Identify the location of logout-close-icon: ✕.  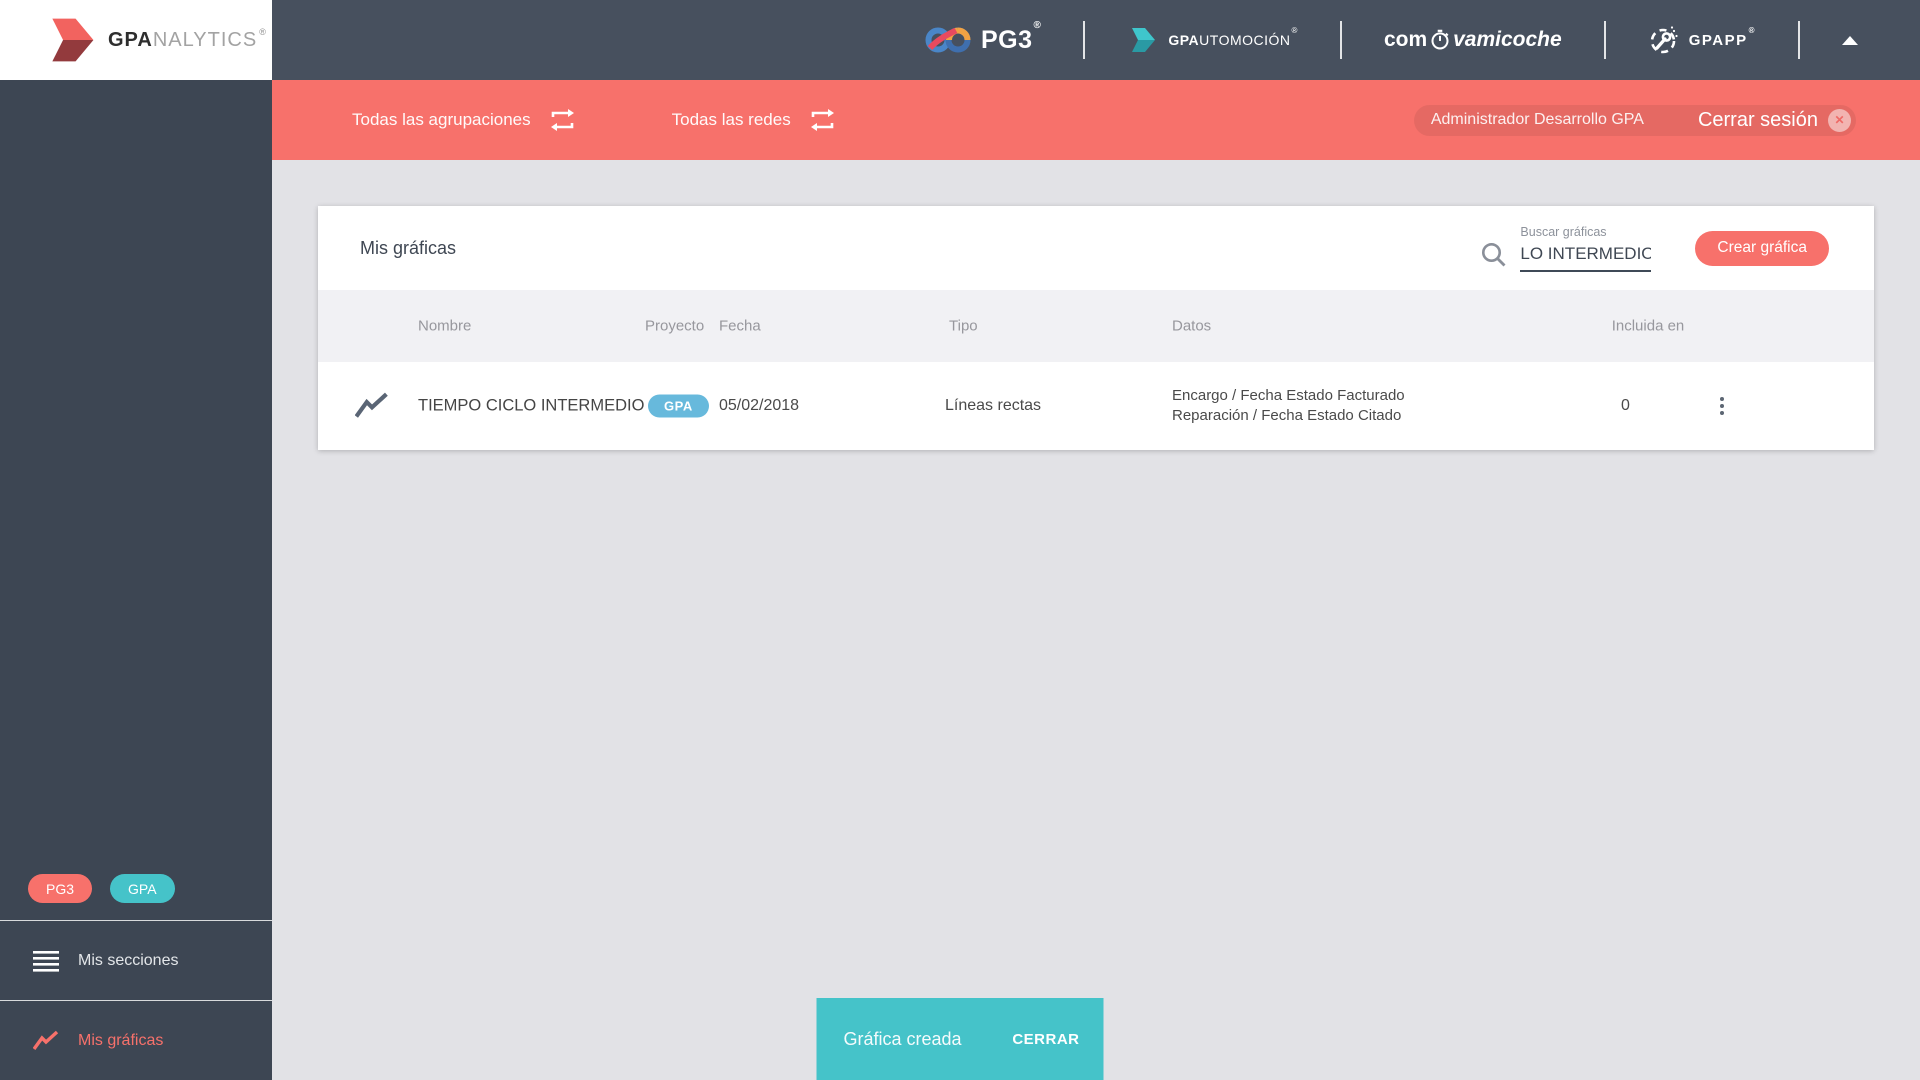
(1839, 120).